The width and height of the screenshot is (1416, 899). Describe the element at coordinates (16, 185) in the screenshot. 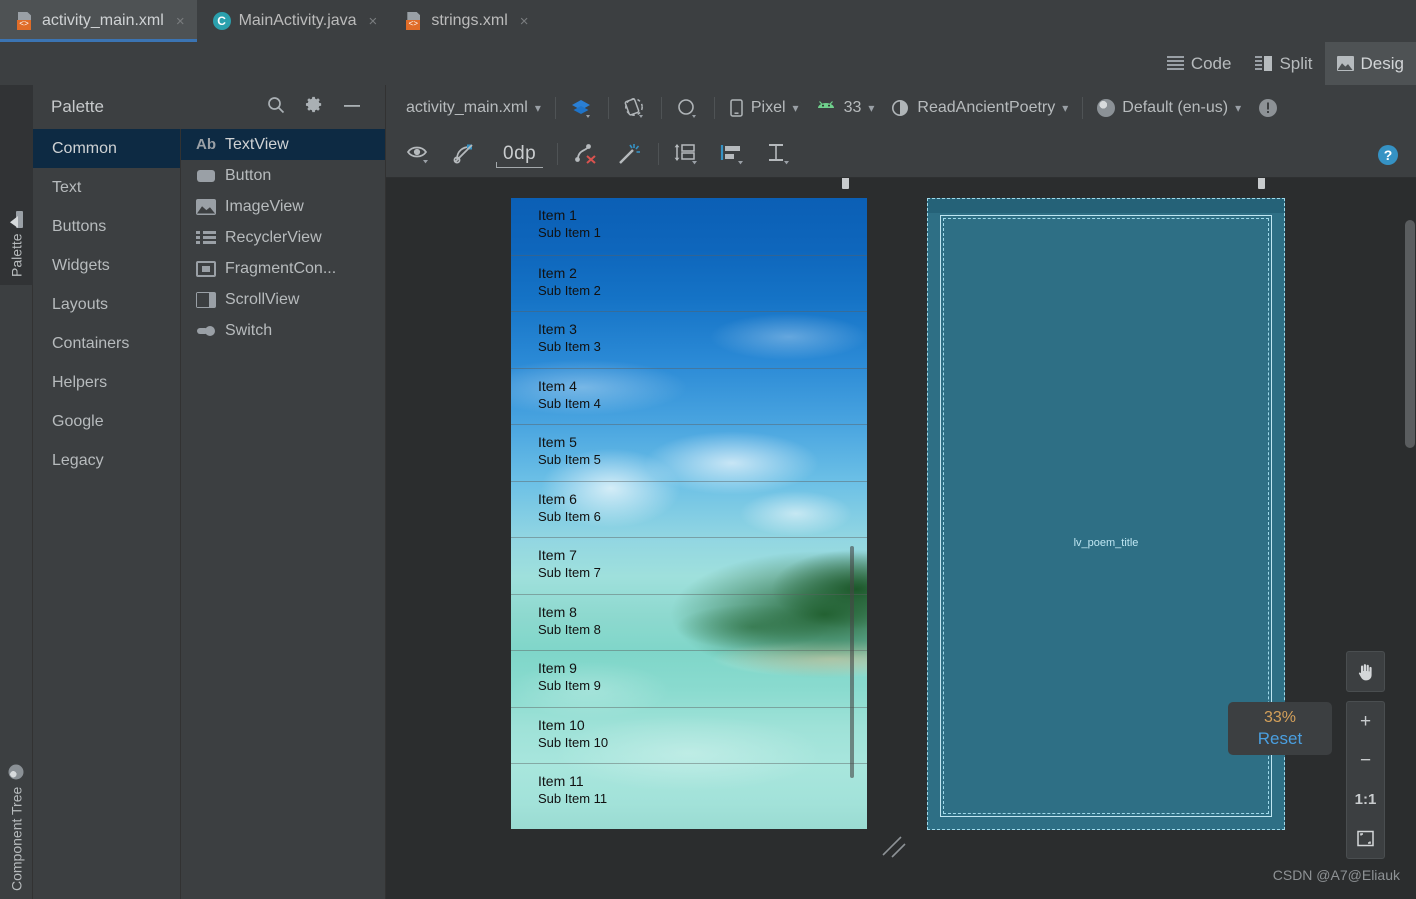

I see `sidebar-item-palette: Palette` at that location.